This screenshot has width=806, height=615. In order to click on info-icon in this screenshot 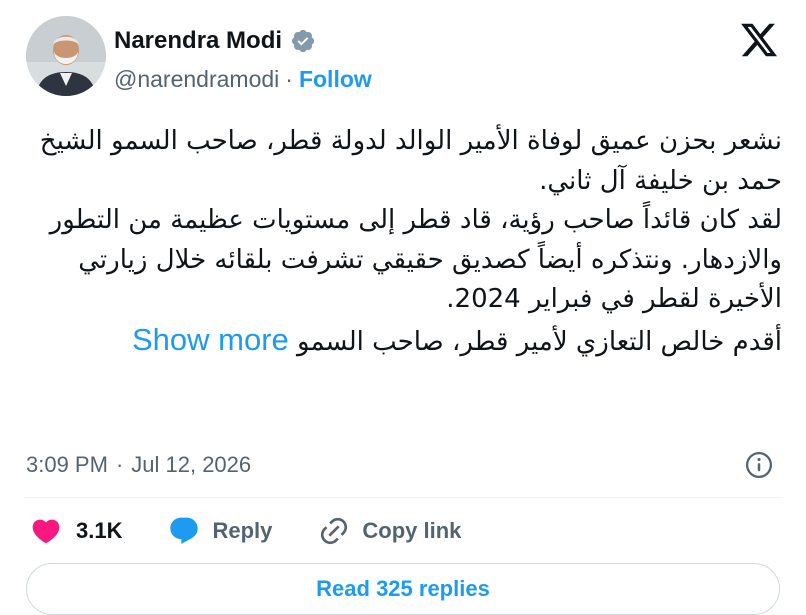, I will do `click(759, 465)`.